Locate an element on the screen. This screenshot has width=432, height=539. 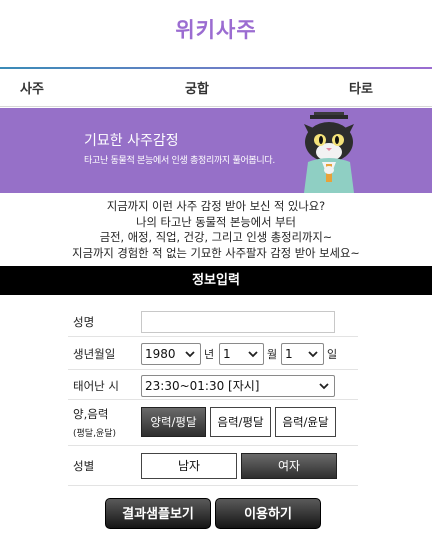
year-value: 1980 is located at coordinates (160, 354).